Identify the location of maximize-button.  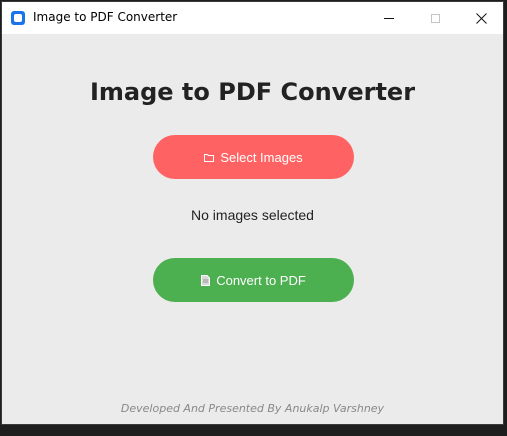
(435, 18).